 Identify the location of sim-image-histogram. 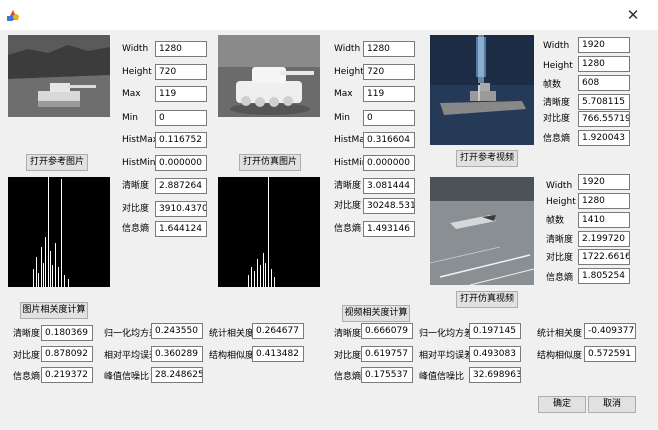
(269, 232).